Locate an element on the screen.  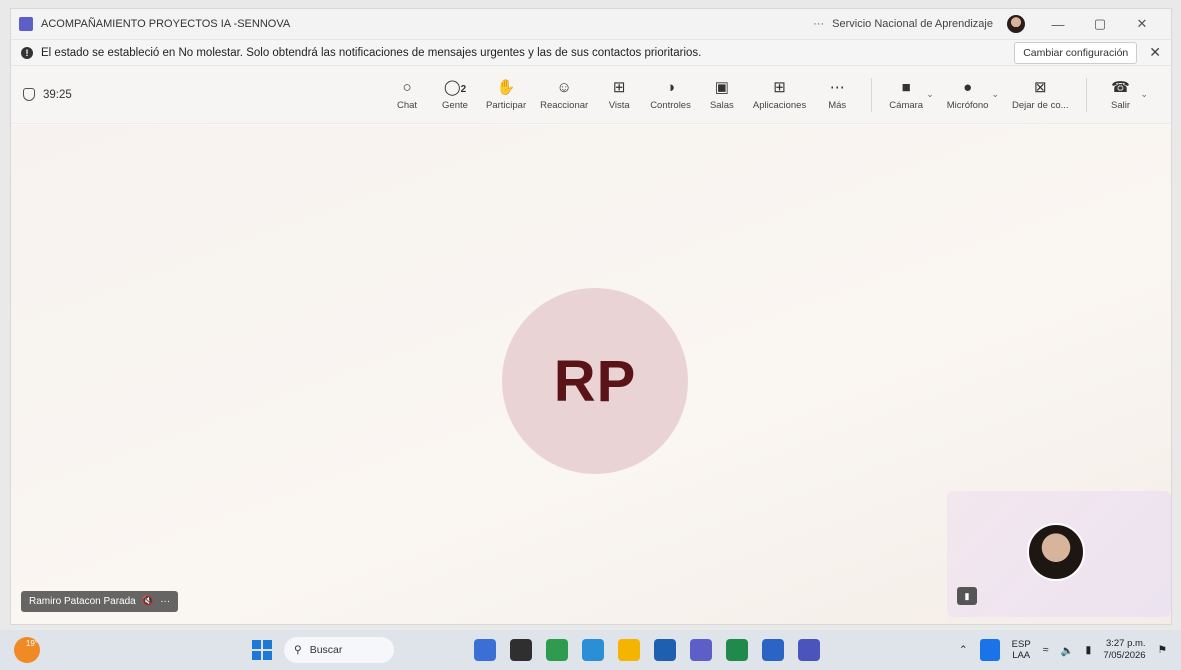
battery-icon: ▮ is located at coordinates (1089, 650).